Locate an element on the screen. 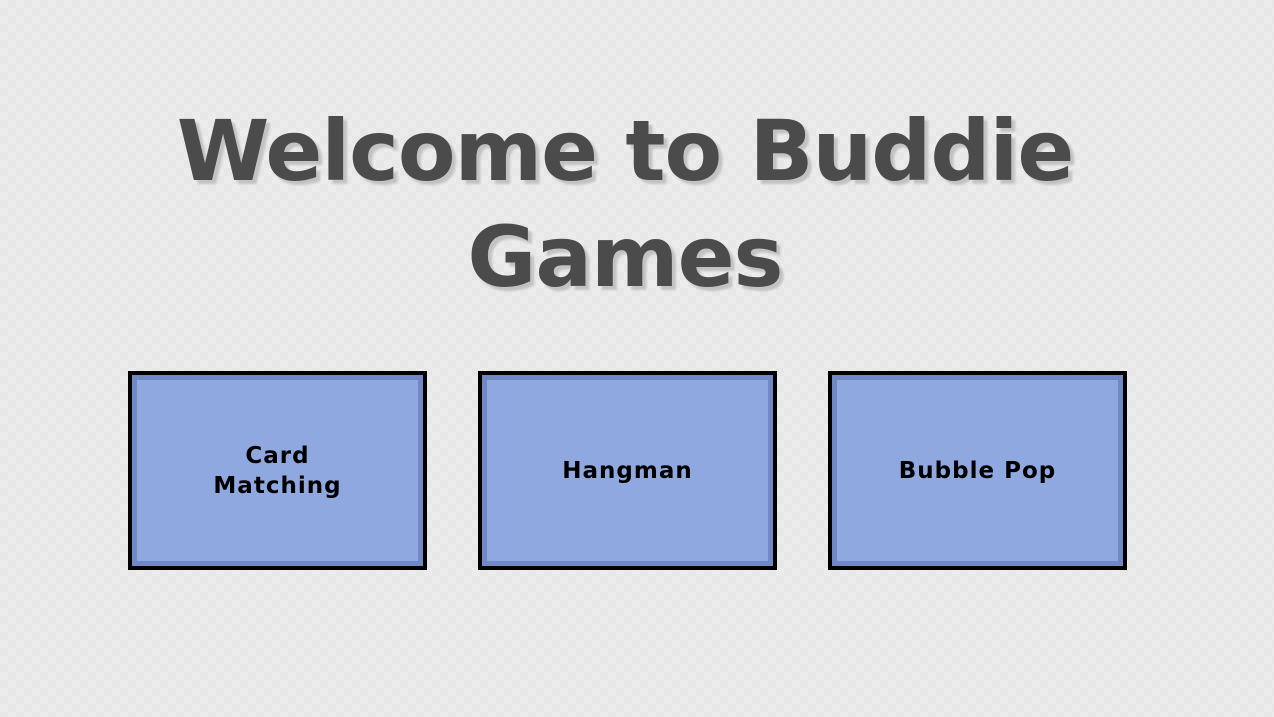 The height and width of the screenshot is (717, 1274). hangman-button: Hangman is located at coordinates (627, 470).